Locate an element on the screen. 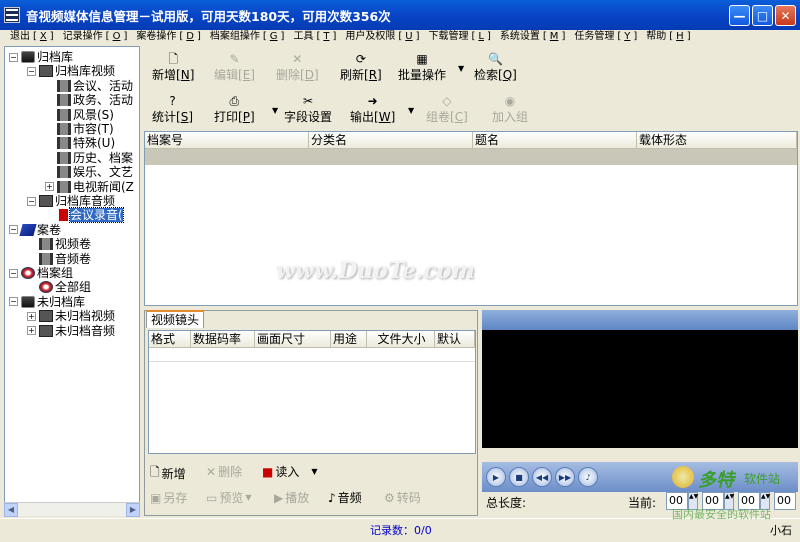 This screenshot has height=542, width=800. toolbar-row1-button-3: ⟳ 刷新[R] is located at coordinates (361, 67).